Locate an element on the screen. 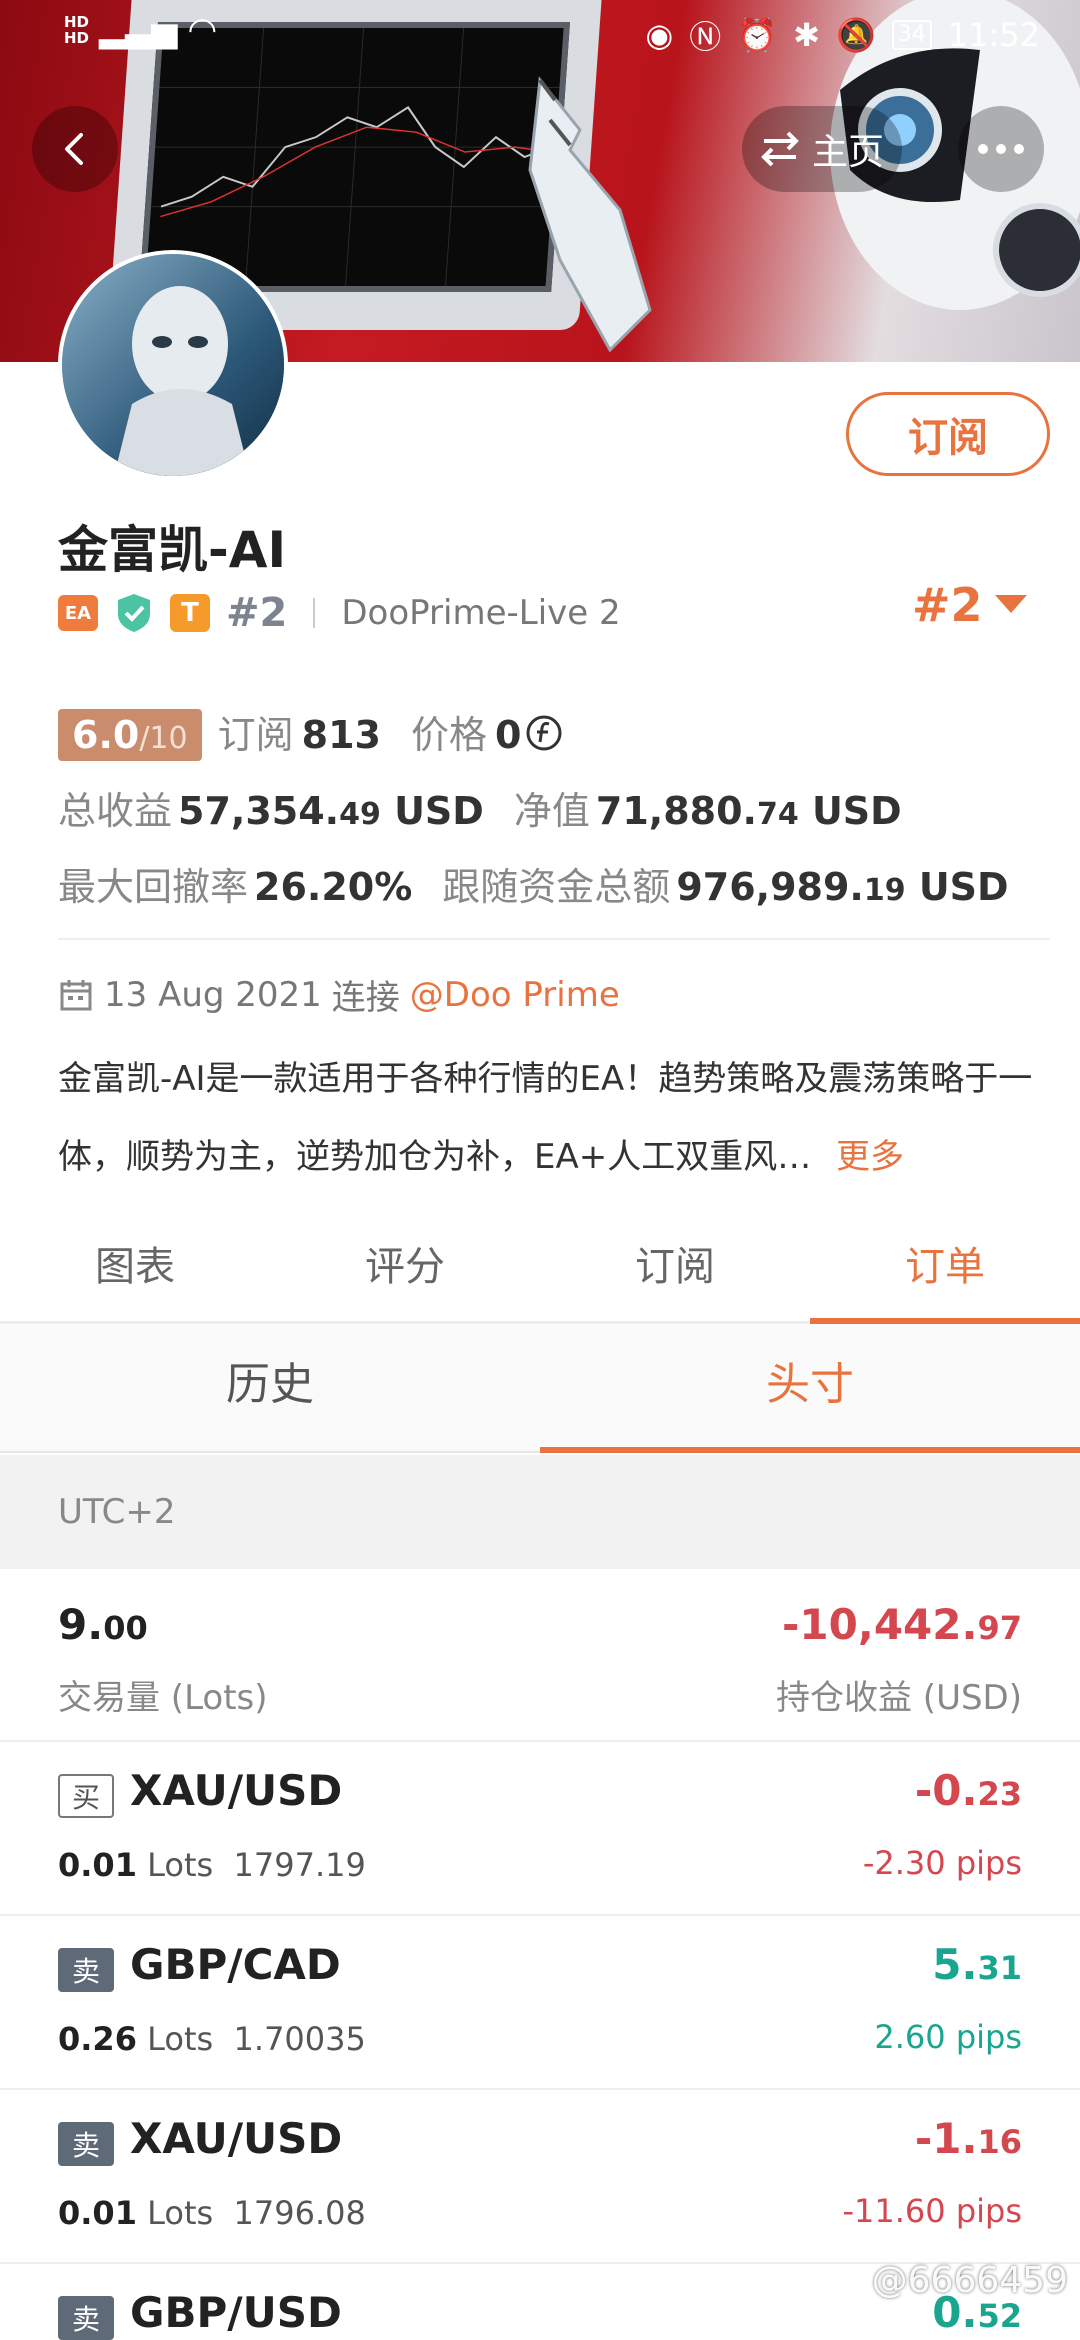 The width and height of the screenshot is (1080, 2340). tab-orders: 订单 is located at coordinates (945, 1273).